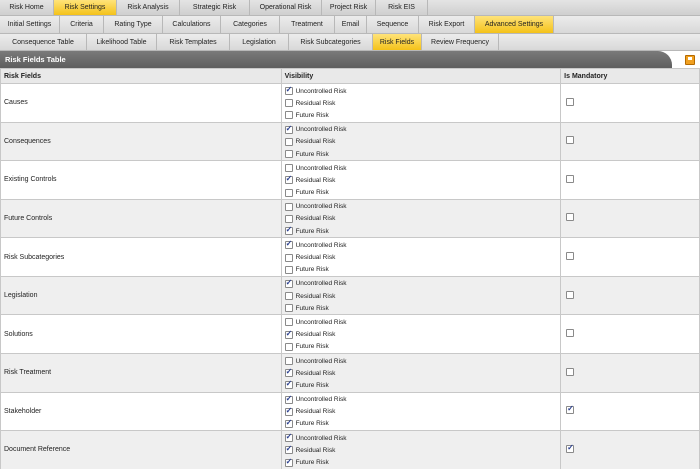  I want to click on main-tab-risk-settings: Risk Settings, so click(85, 7).